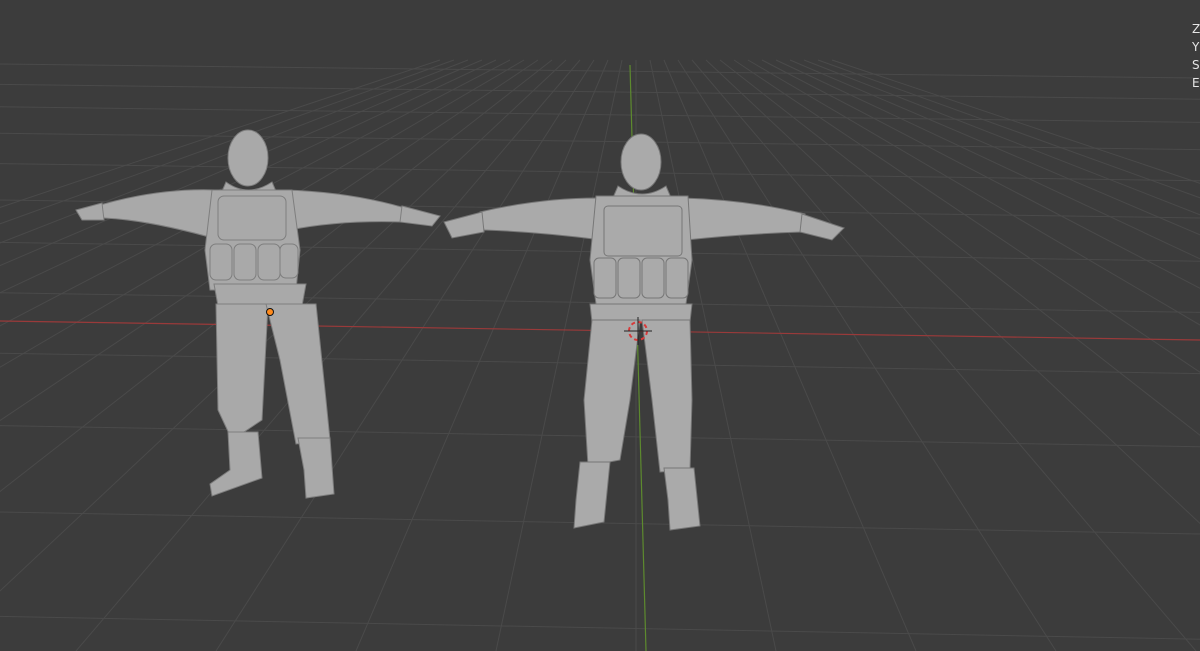  Describe the element at coordinates (1196, 56) in the screenshot. I see `viewport-overlay-text: Z Y S E` at that location.